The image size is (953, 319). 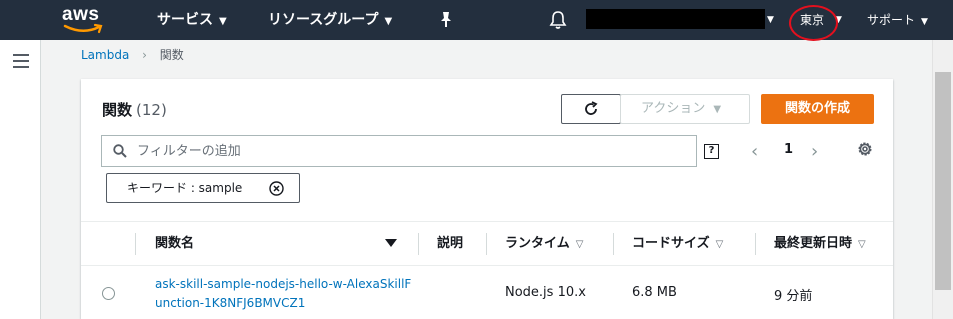 I want to click on column-header-description: 説明, so click(x=450, y=244).